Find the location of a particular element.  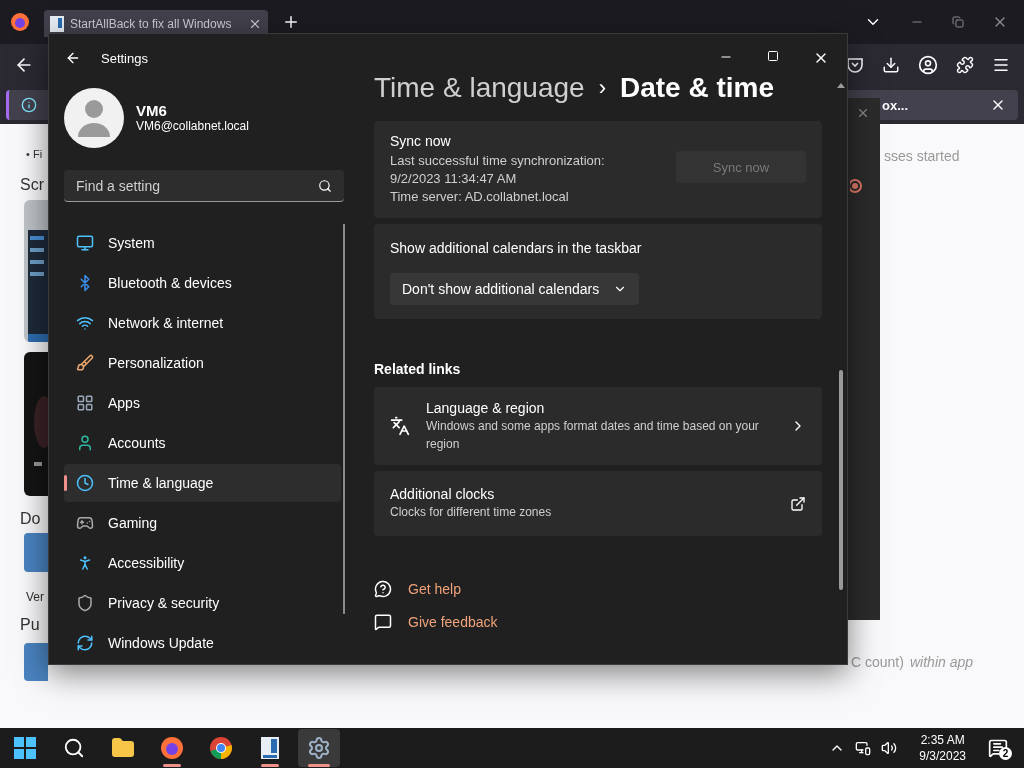

person-icon is located at coordinates (85, 443).